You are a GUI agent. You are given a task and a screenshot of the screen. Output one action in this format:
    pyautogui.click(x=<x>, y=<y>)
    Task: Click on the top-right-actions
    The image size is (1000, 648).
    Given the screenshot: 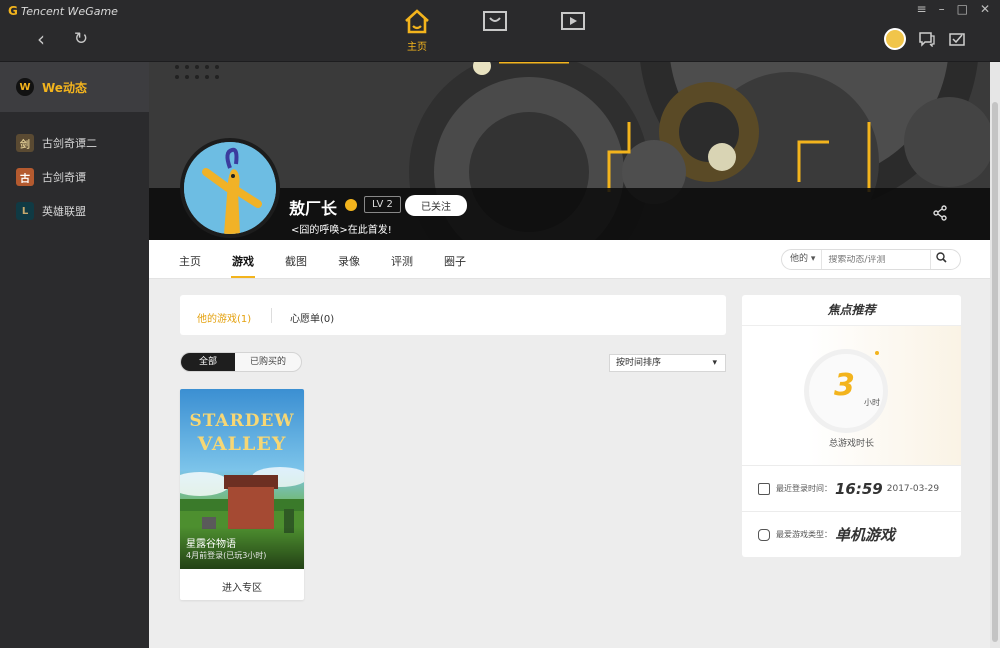 What is the action you would take?
    pyautogui.click(x=925, y=39)
    